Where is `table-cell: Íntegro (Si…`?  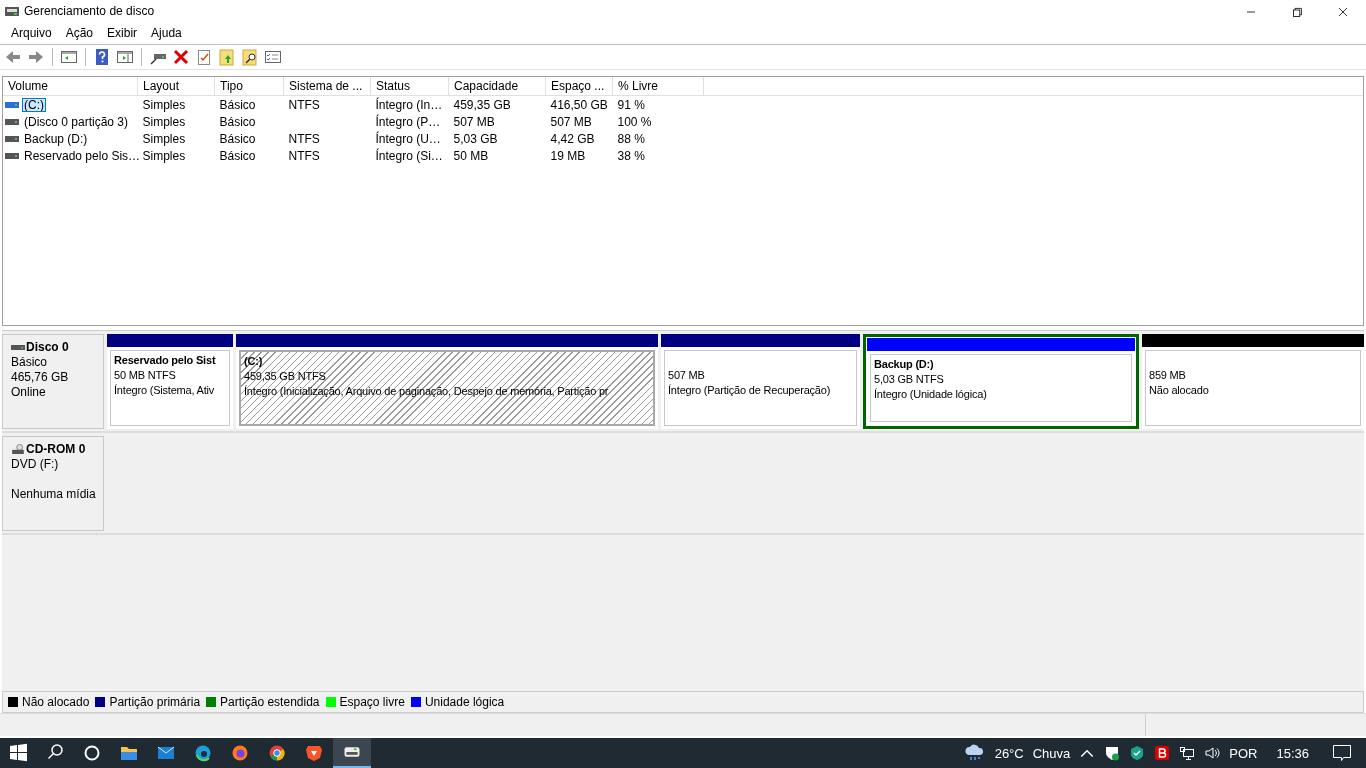 table-cell: Íntegro (Si… is located at coordinates (409, 155).